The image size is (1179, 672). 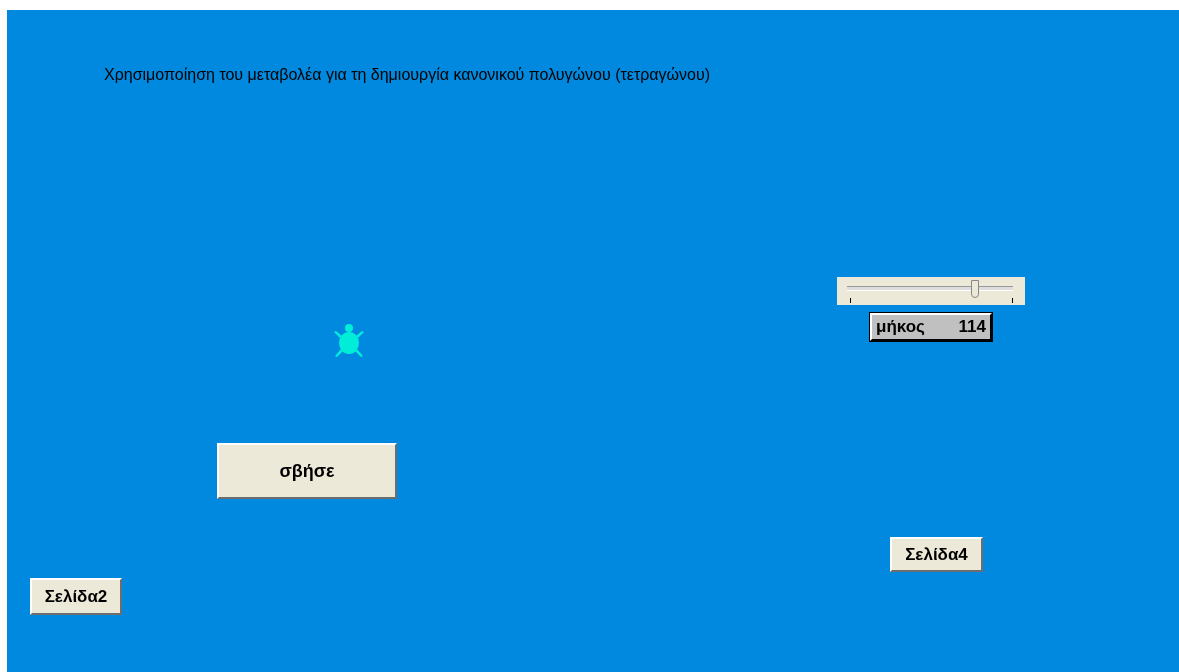 What do you see at coordinates (307, 471) in the screenshot?
I see `page-button: σβήσε` at bounding box center [307, 471].